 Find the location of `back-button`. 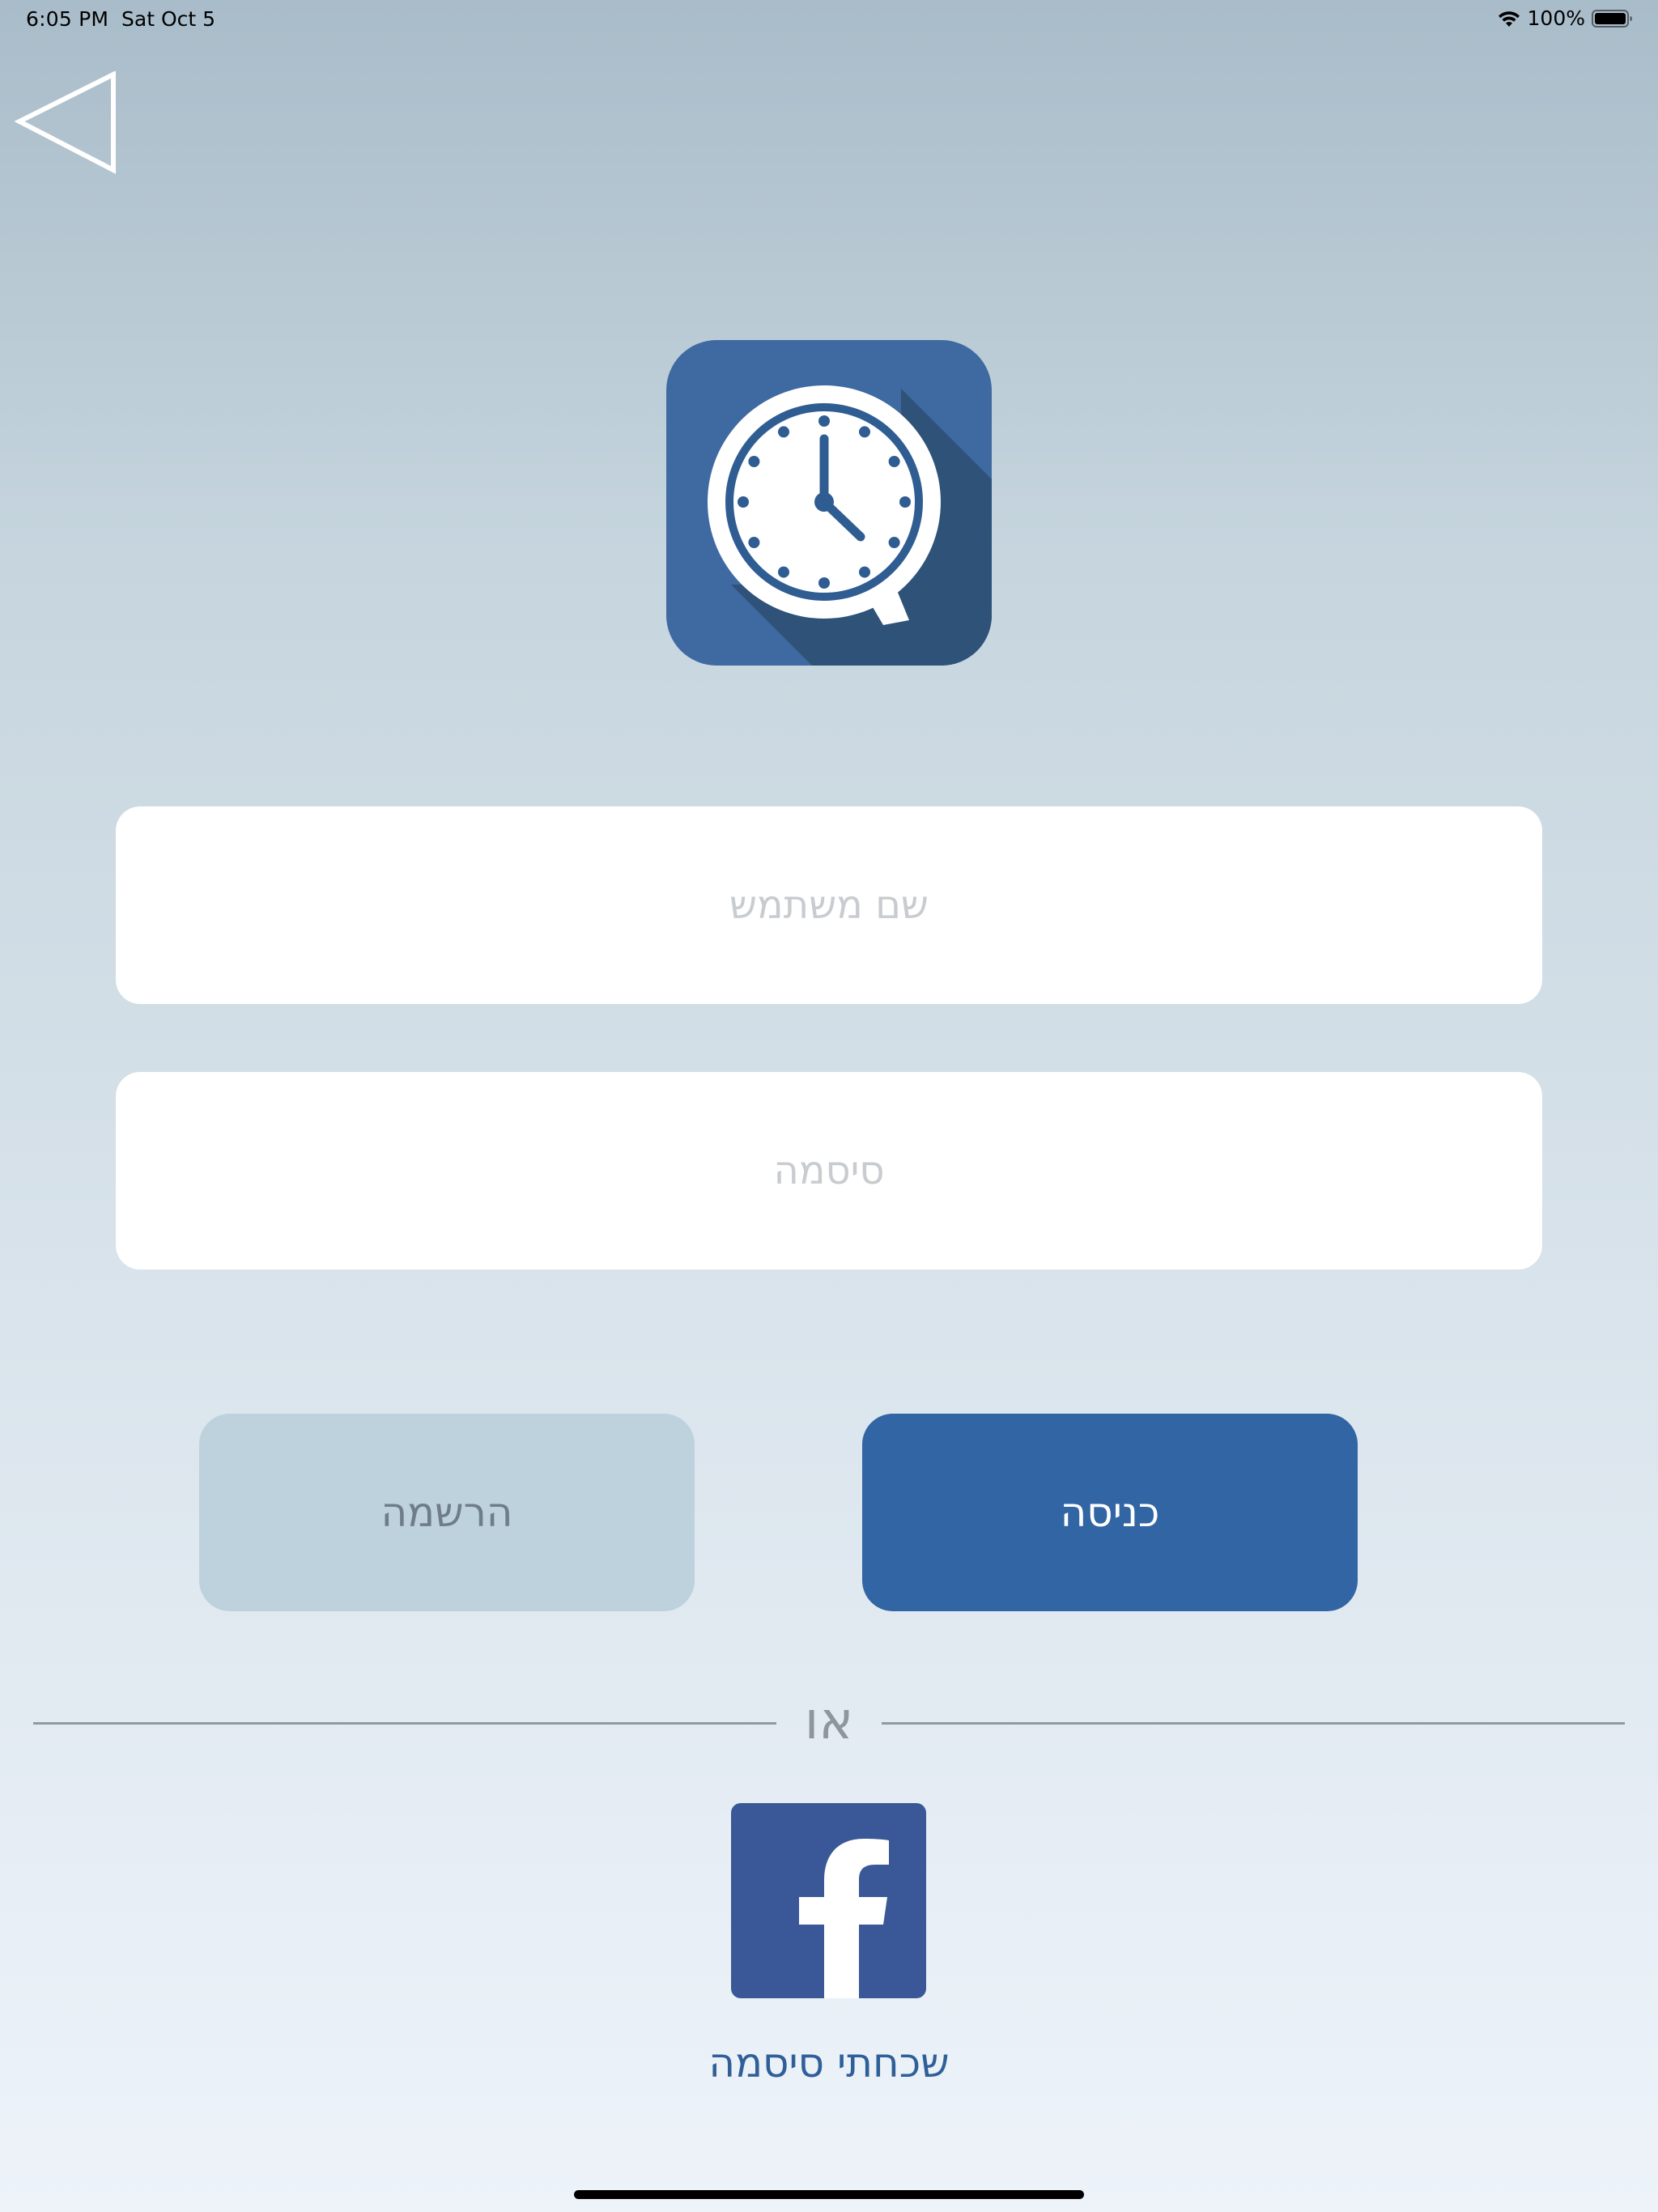

back-button is located at coordinates (66, 122).